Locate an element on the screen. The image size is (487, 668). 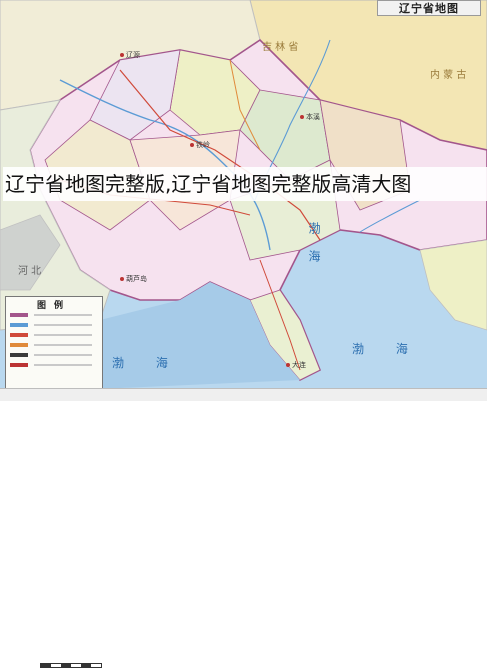
region-label-hebei: 河 北 is located at coordinates (30, 271).